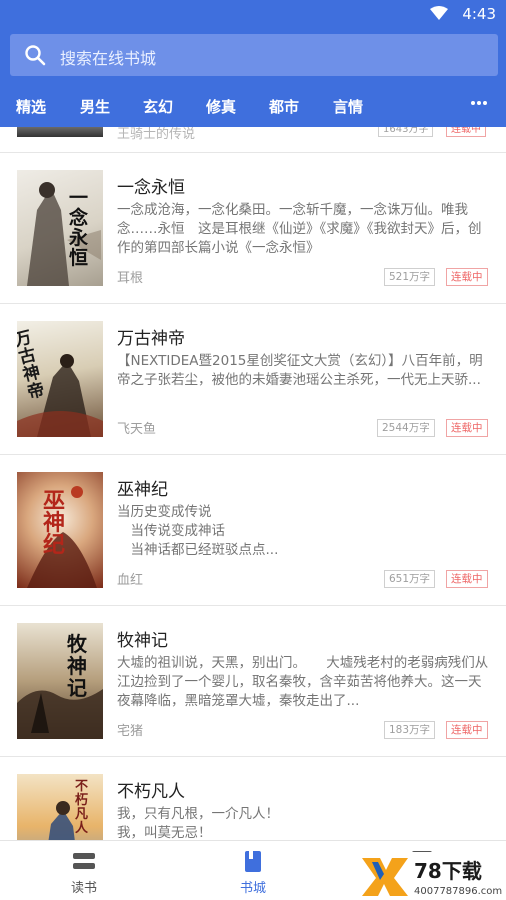 This screenshot has height=900, width=506. What do you see at coordinates (253, 13) in the screenshot?
I see `status-bar: 4:43` at bounding box center [253, 13].